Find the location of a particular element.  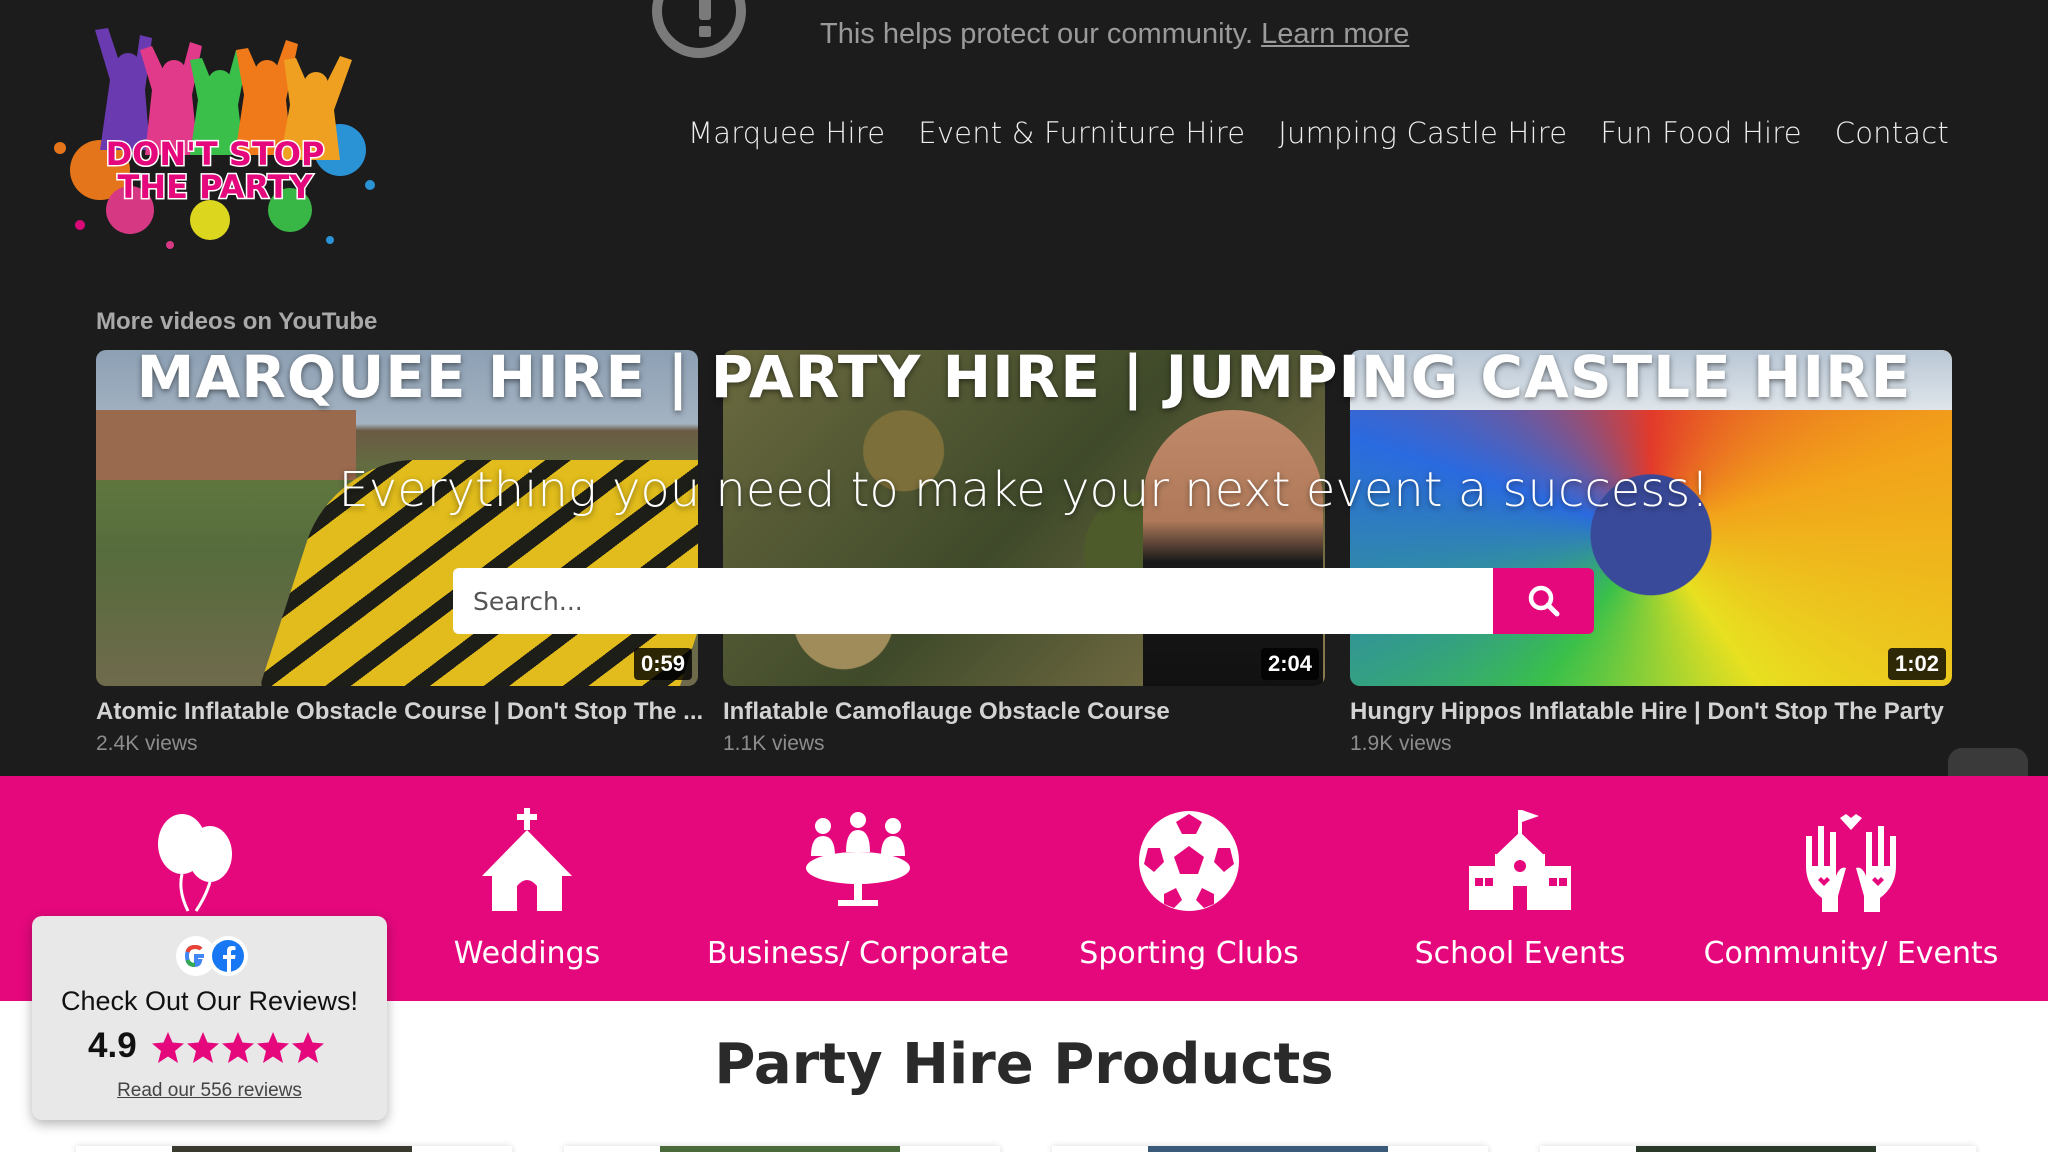

search-icon is located at coordinates (1543, 601).